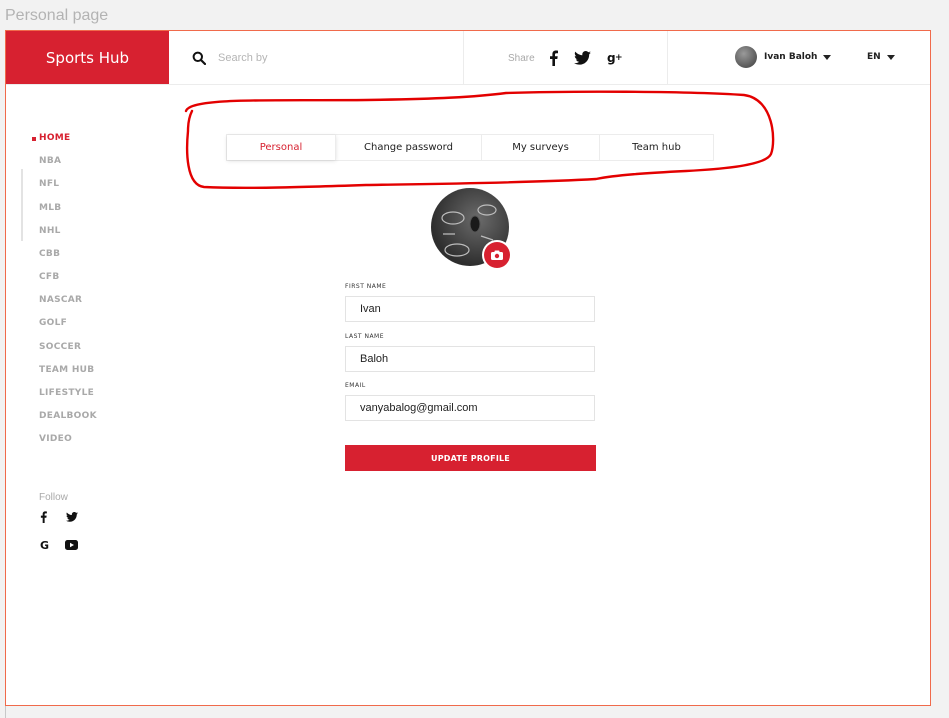 The width and height of the screenshot is (949, 718). Describe the element at coordinates (66, 370) in the screenshot. I see `sidebar-item-team-hub: TEAM HUB` at that location.